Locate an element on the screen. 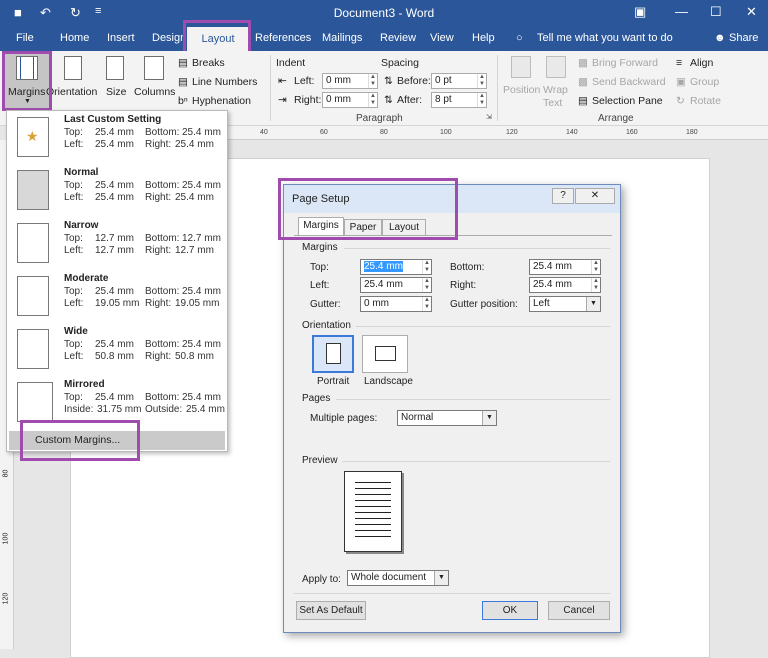  group-button: Group is located at coordinates (704, 82).